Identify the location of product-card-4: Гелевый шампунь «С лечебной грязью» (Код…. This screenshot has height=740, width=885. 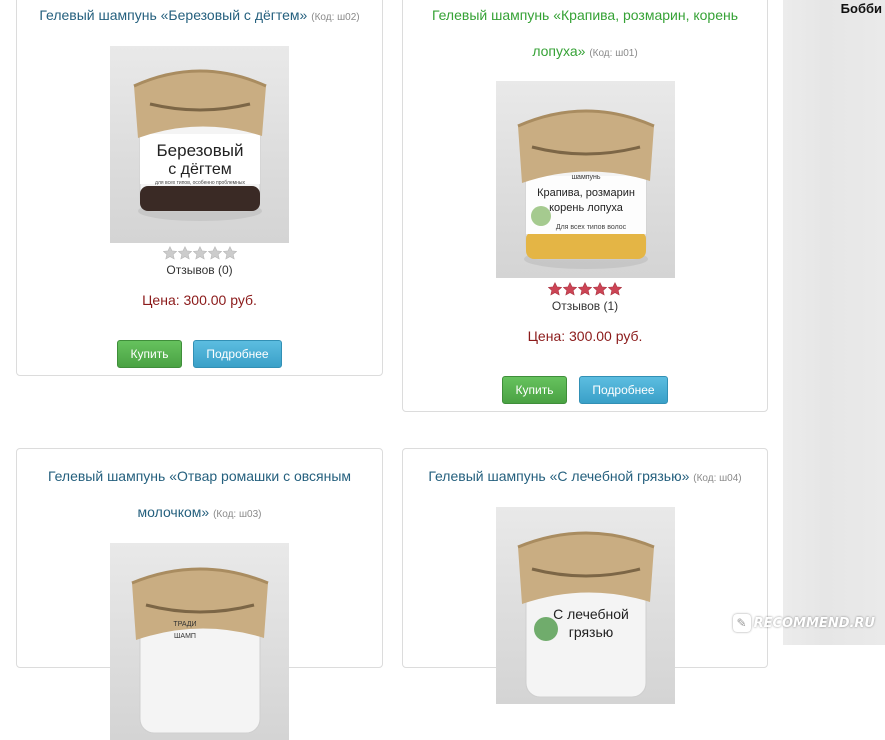
(585, 576).